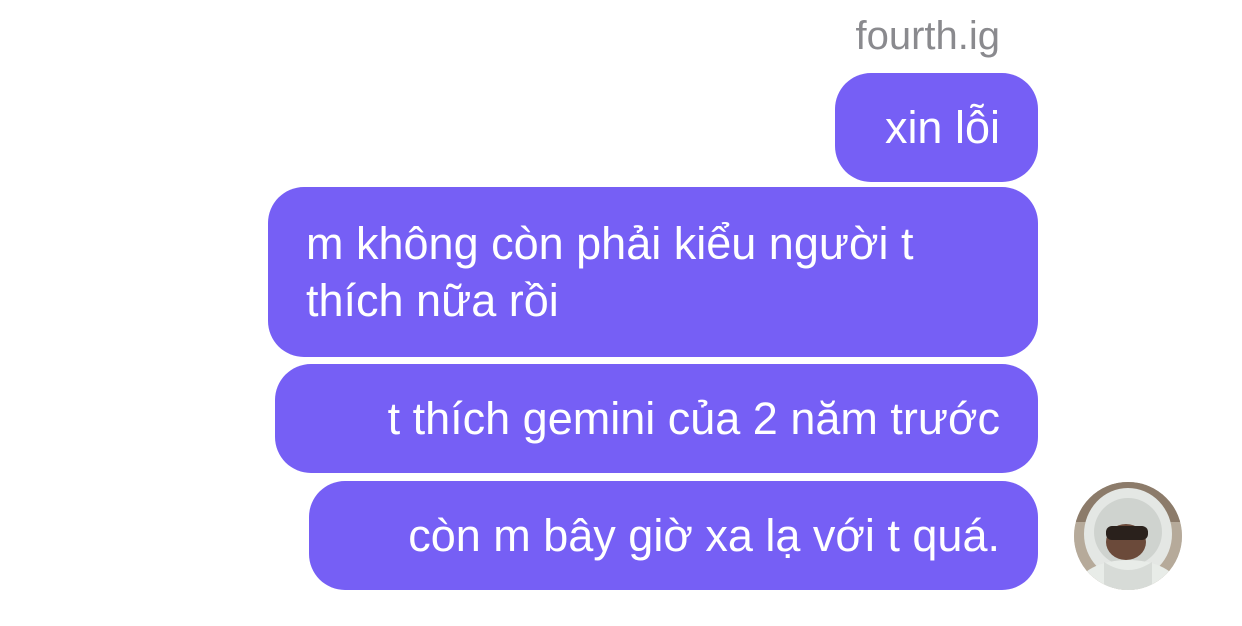 This screenshot has height=626, width=1242. I want to click on message-text: t thích gemini của 2 năm trước, so click(693, 418).